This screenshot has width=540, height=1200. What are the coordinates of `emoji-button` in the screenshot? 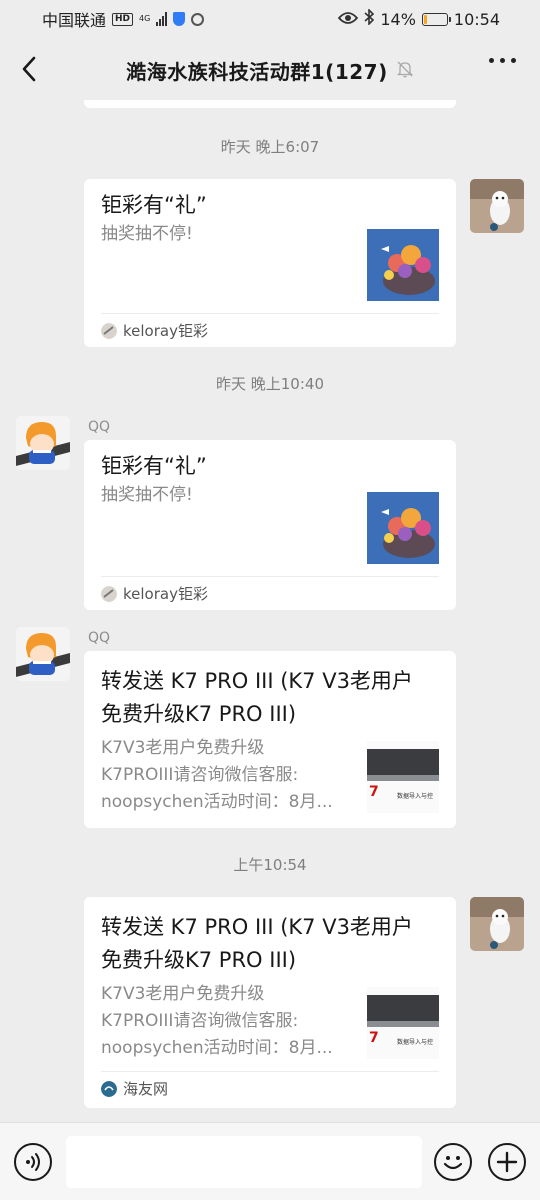 It's located at (453, 1162).